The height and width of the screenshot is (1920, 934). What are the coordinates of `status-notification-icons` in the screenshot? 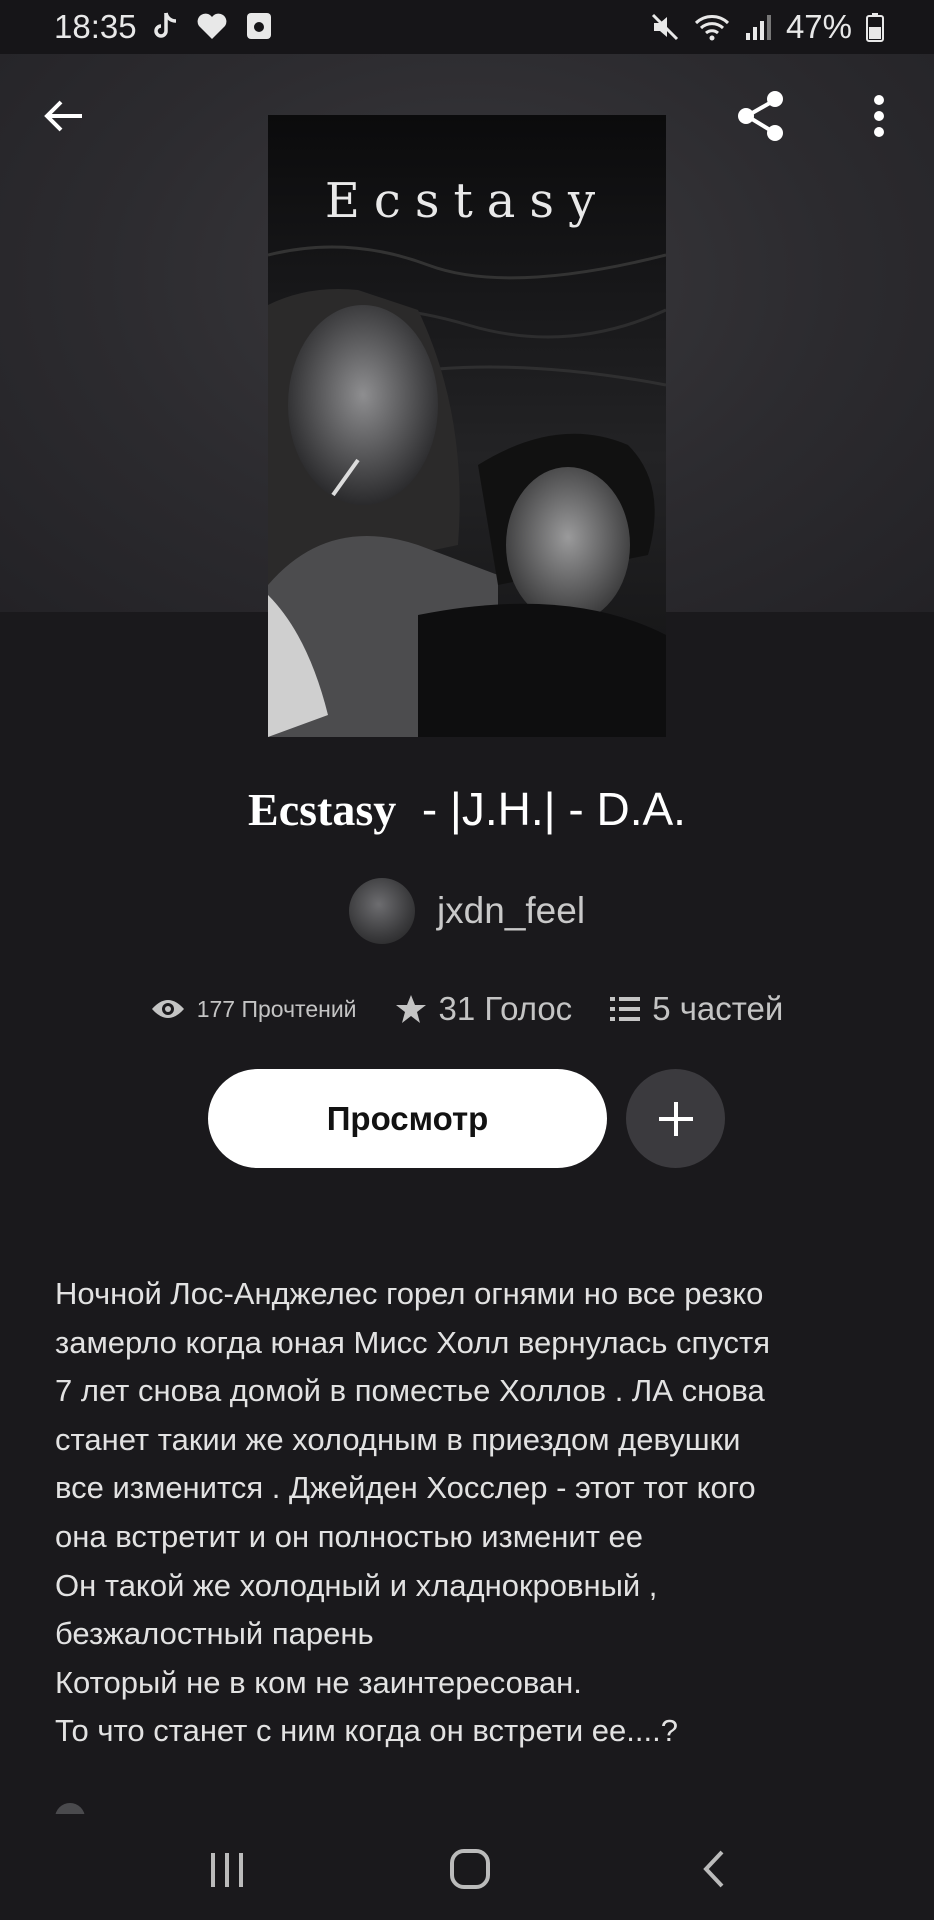 It's located at (212, 26).